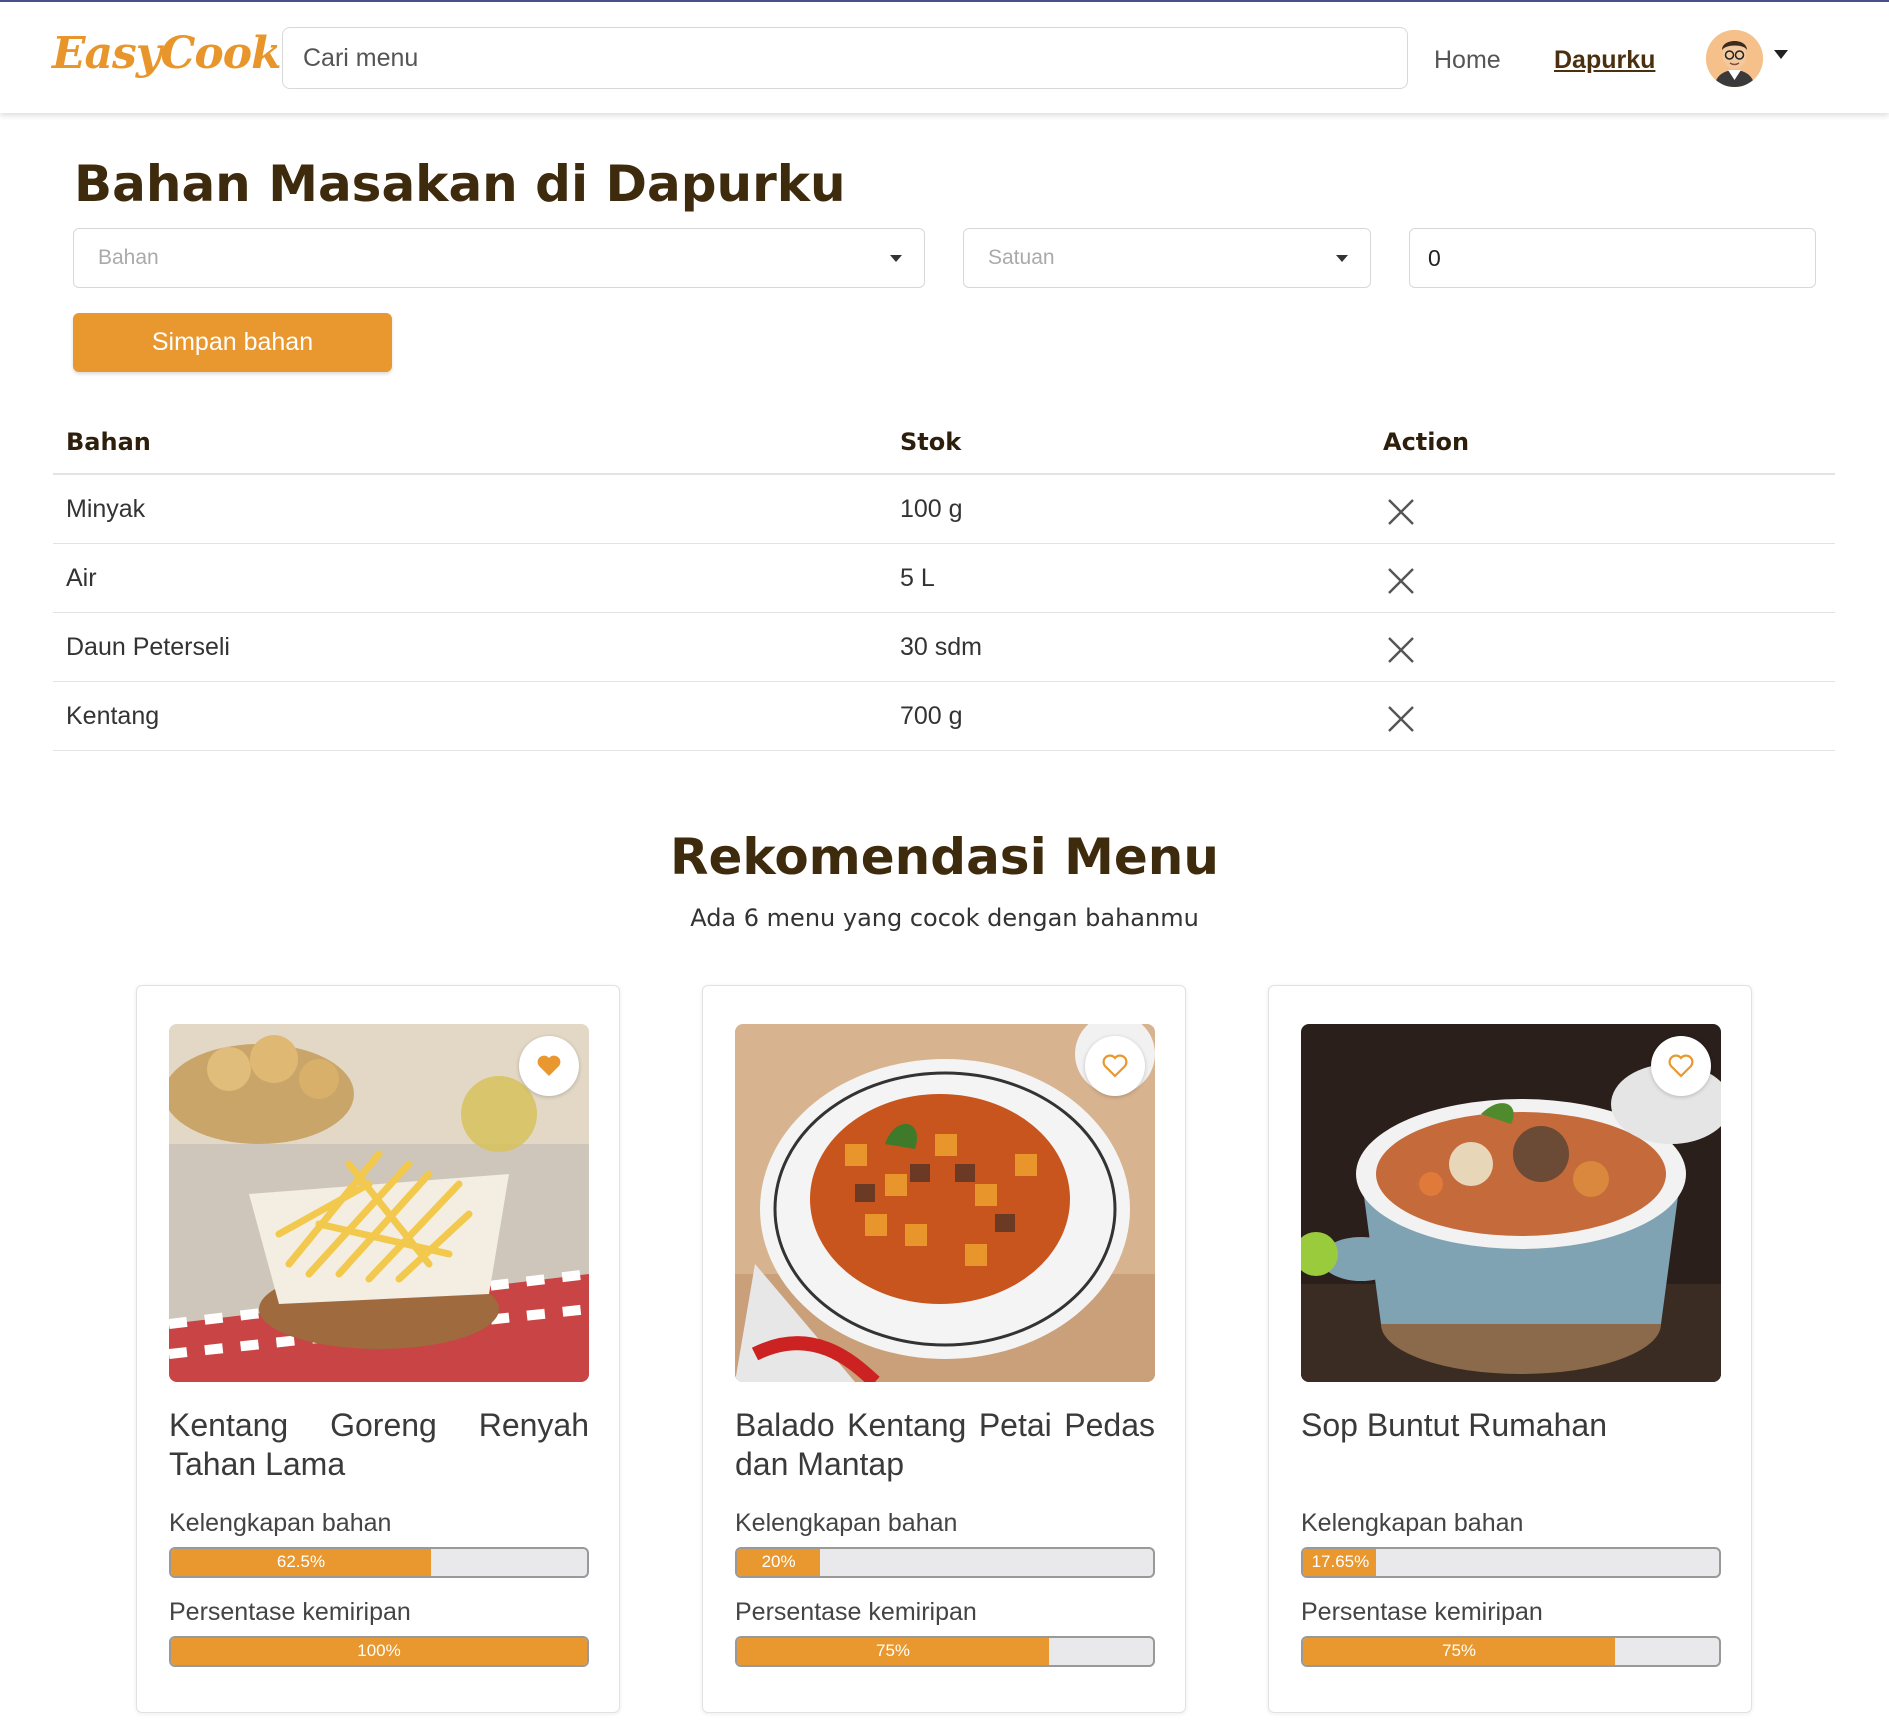 This screenshot has height=1732, width=1889. What do you see at coordinates (167, 53) in the screenshot?
I see `logo: EasyCook` at bounding box center [167, 53].